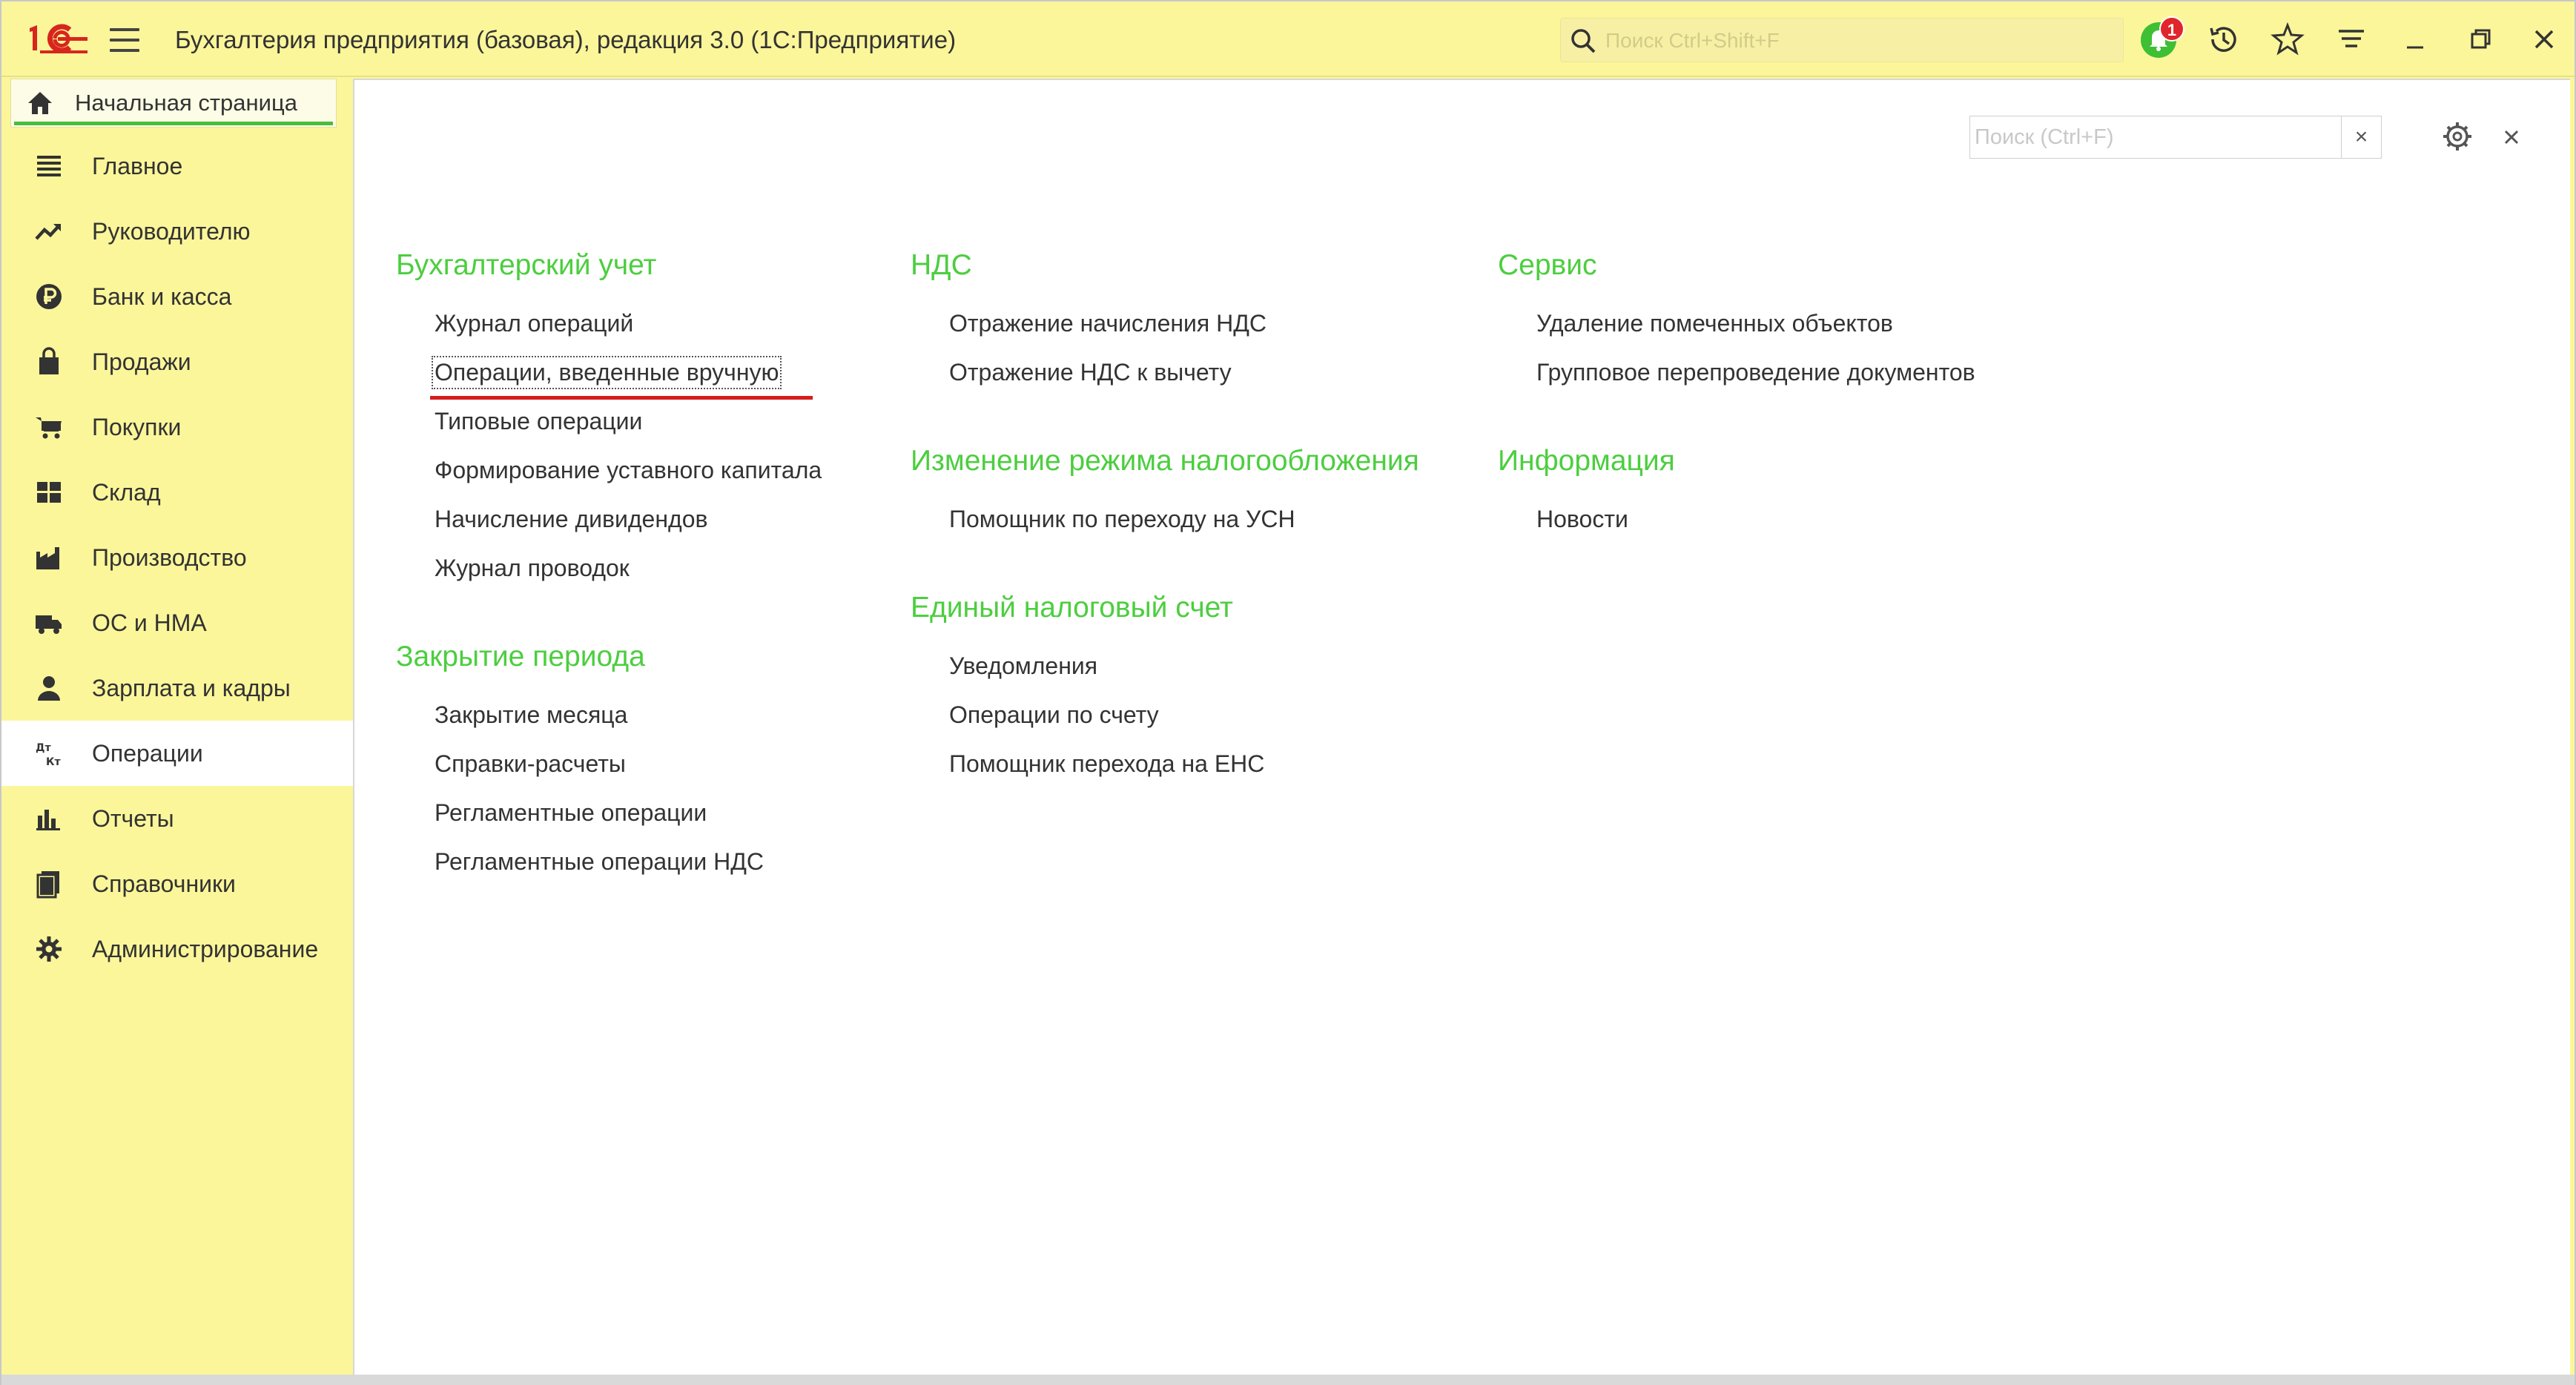 Image resolution: width=2576 pixels, height=1385 pixels. I want to click on section-title-service: Сервис, so click(1547, 265).